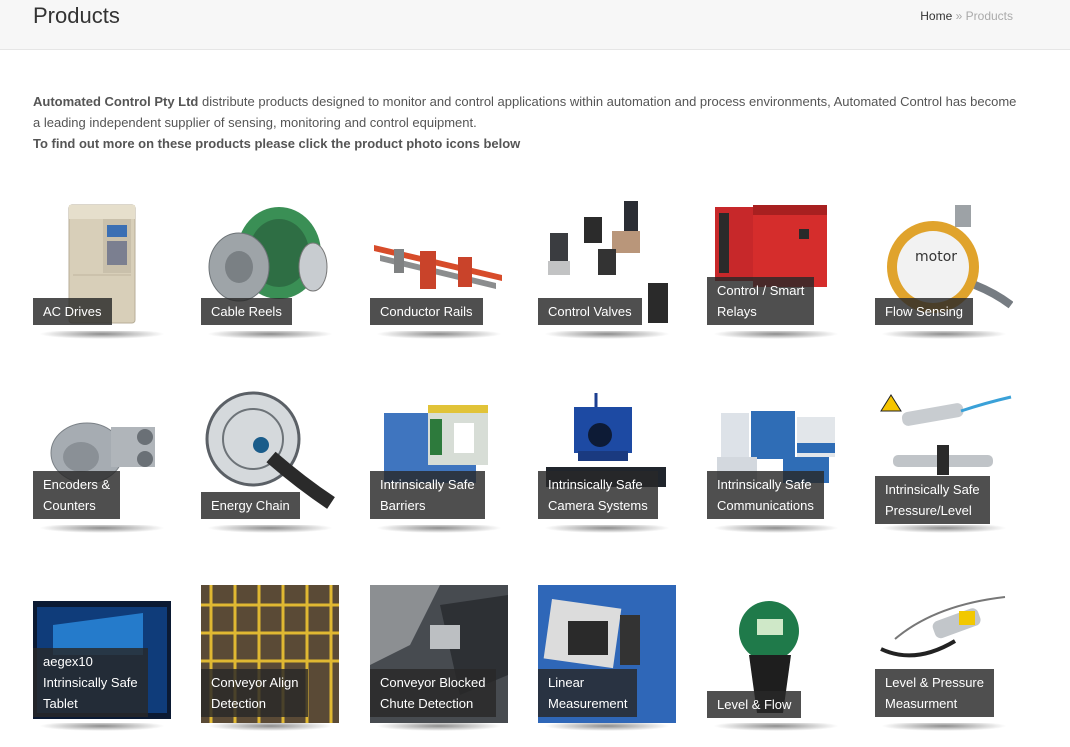 The width and height of the screenshot is (1070, 747). Describe the element at coordinates (598, 495) in the screenshot. I see `product-label: Intrinsically Safe Camera Systems` at that location.